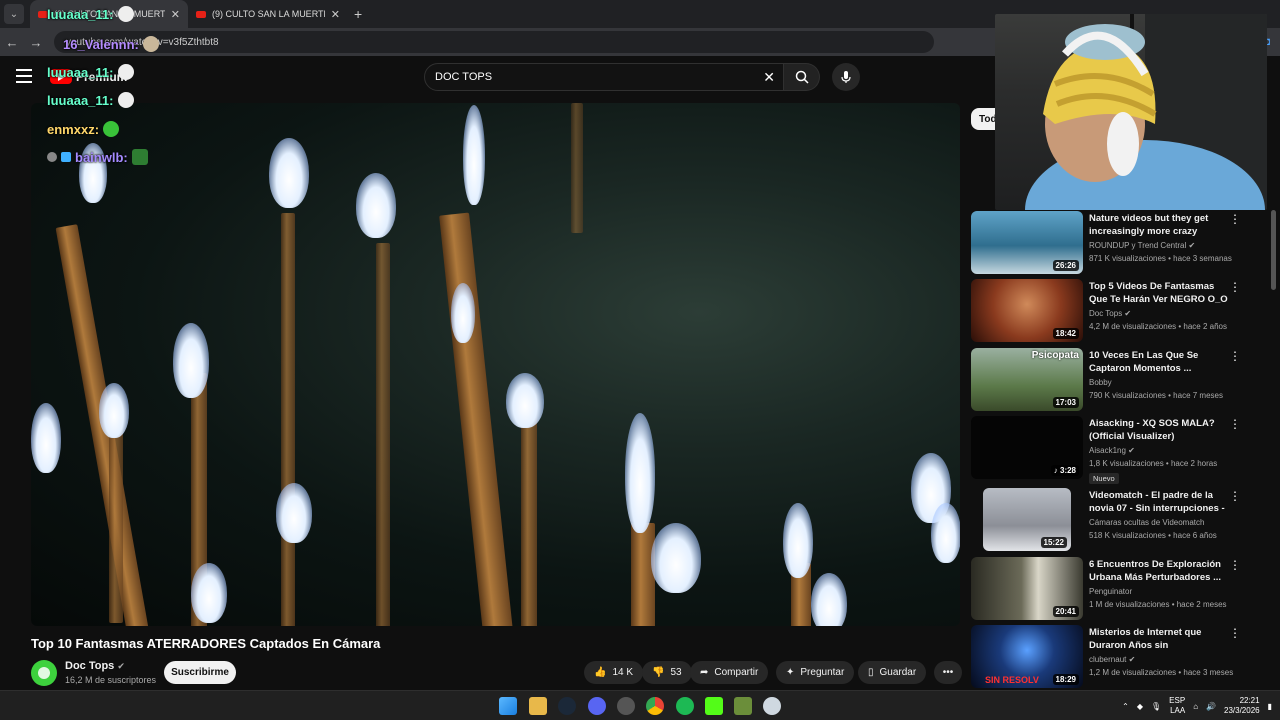 Image resolution: width=1280 pixels, height=720 pixels. I want to click on language-indicator: ESP LAA, so click(1177, 706).